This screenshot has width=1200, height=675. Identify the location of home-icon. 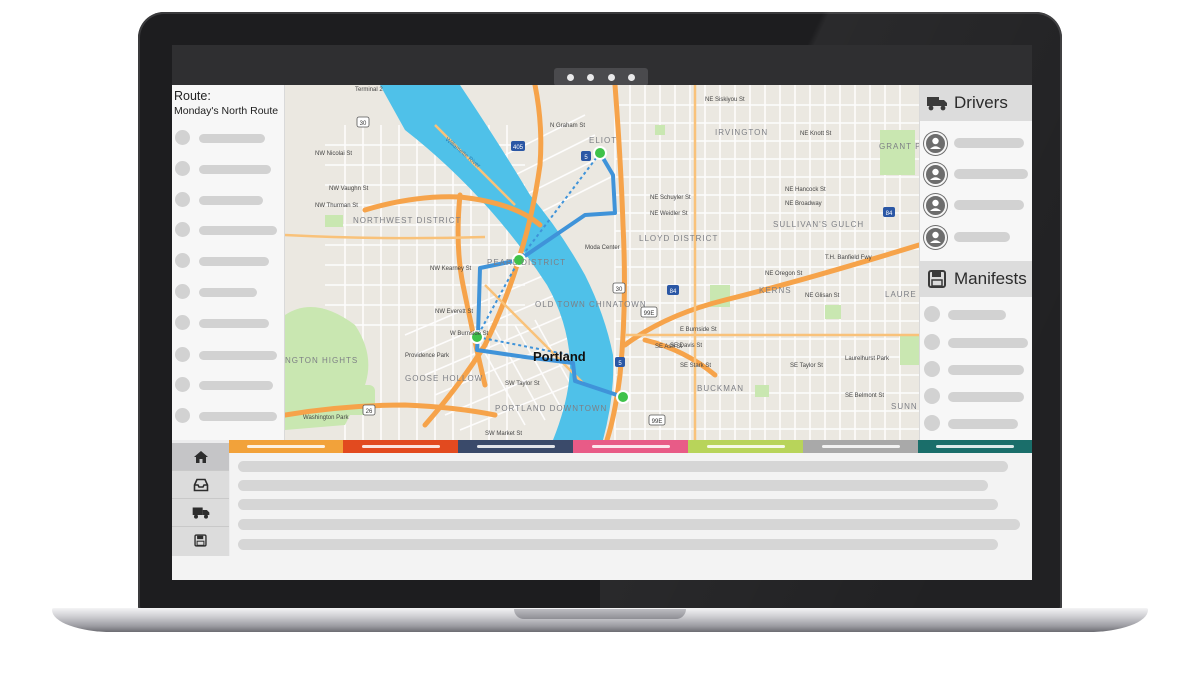
(200, 456).